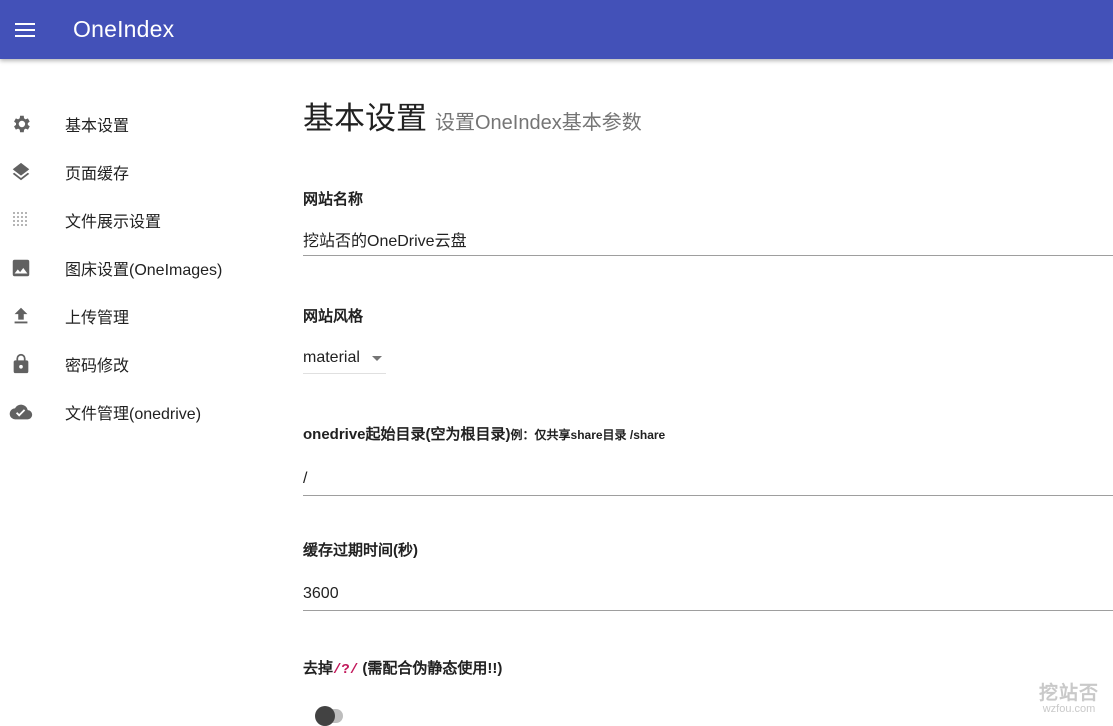 Image resolution: width=1113 pixels, height=726 pixels. What do you see at coordinates (135, 172) in the screenshot?
I see `sidebar-item-page-cache: 页面缓存` at bounding box center [135, 172].